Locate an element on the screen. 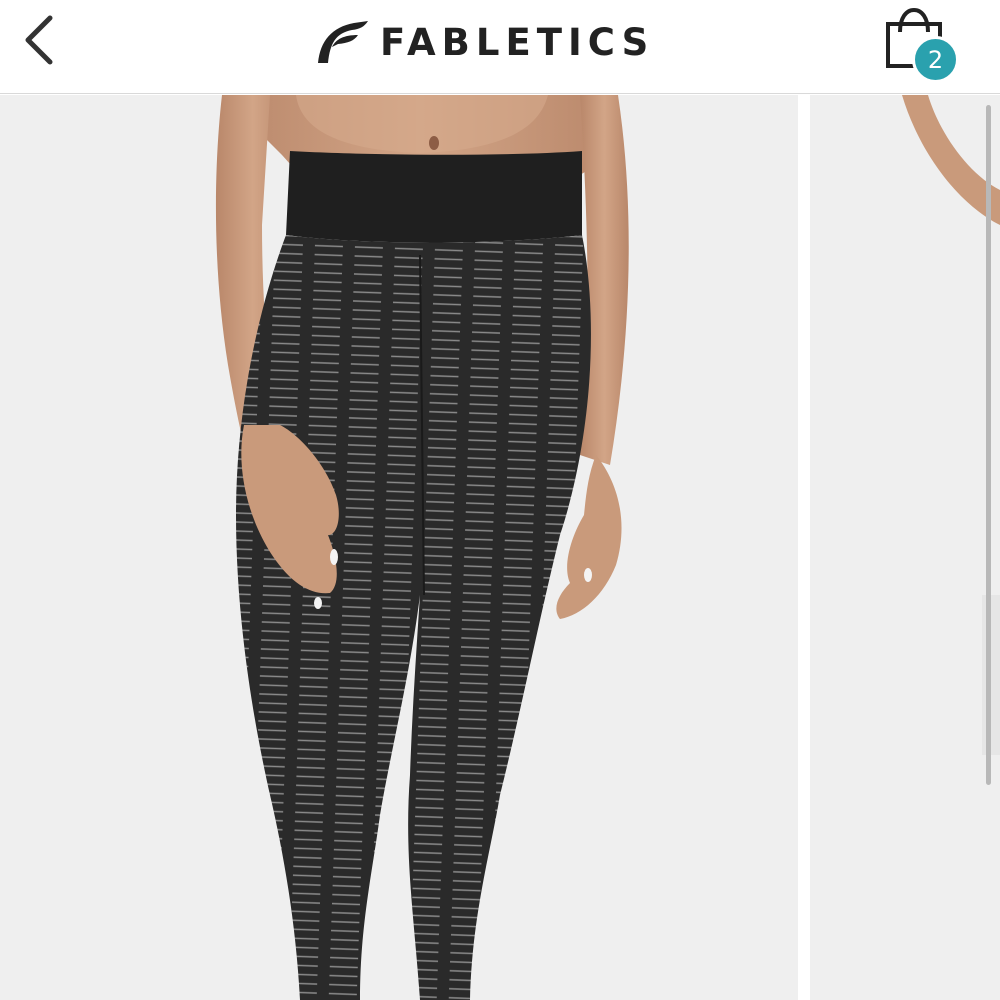 This screenshot has height=1000, width=1000. brand-logo: FABLETICS is located at coordinates (484, 42).